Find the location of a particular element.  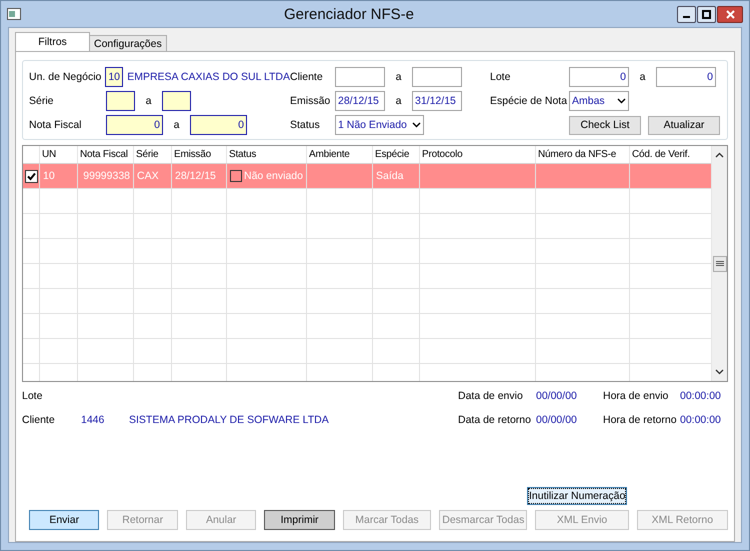

maximize-button is located at coordinates (706, 14).